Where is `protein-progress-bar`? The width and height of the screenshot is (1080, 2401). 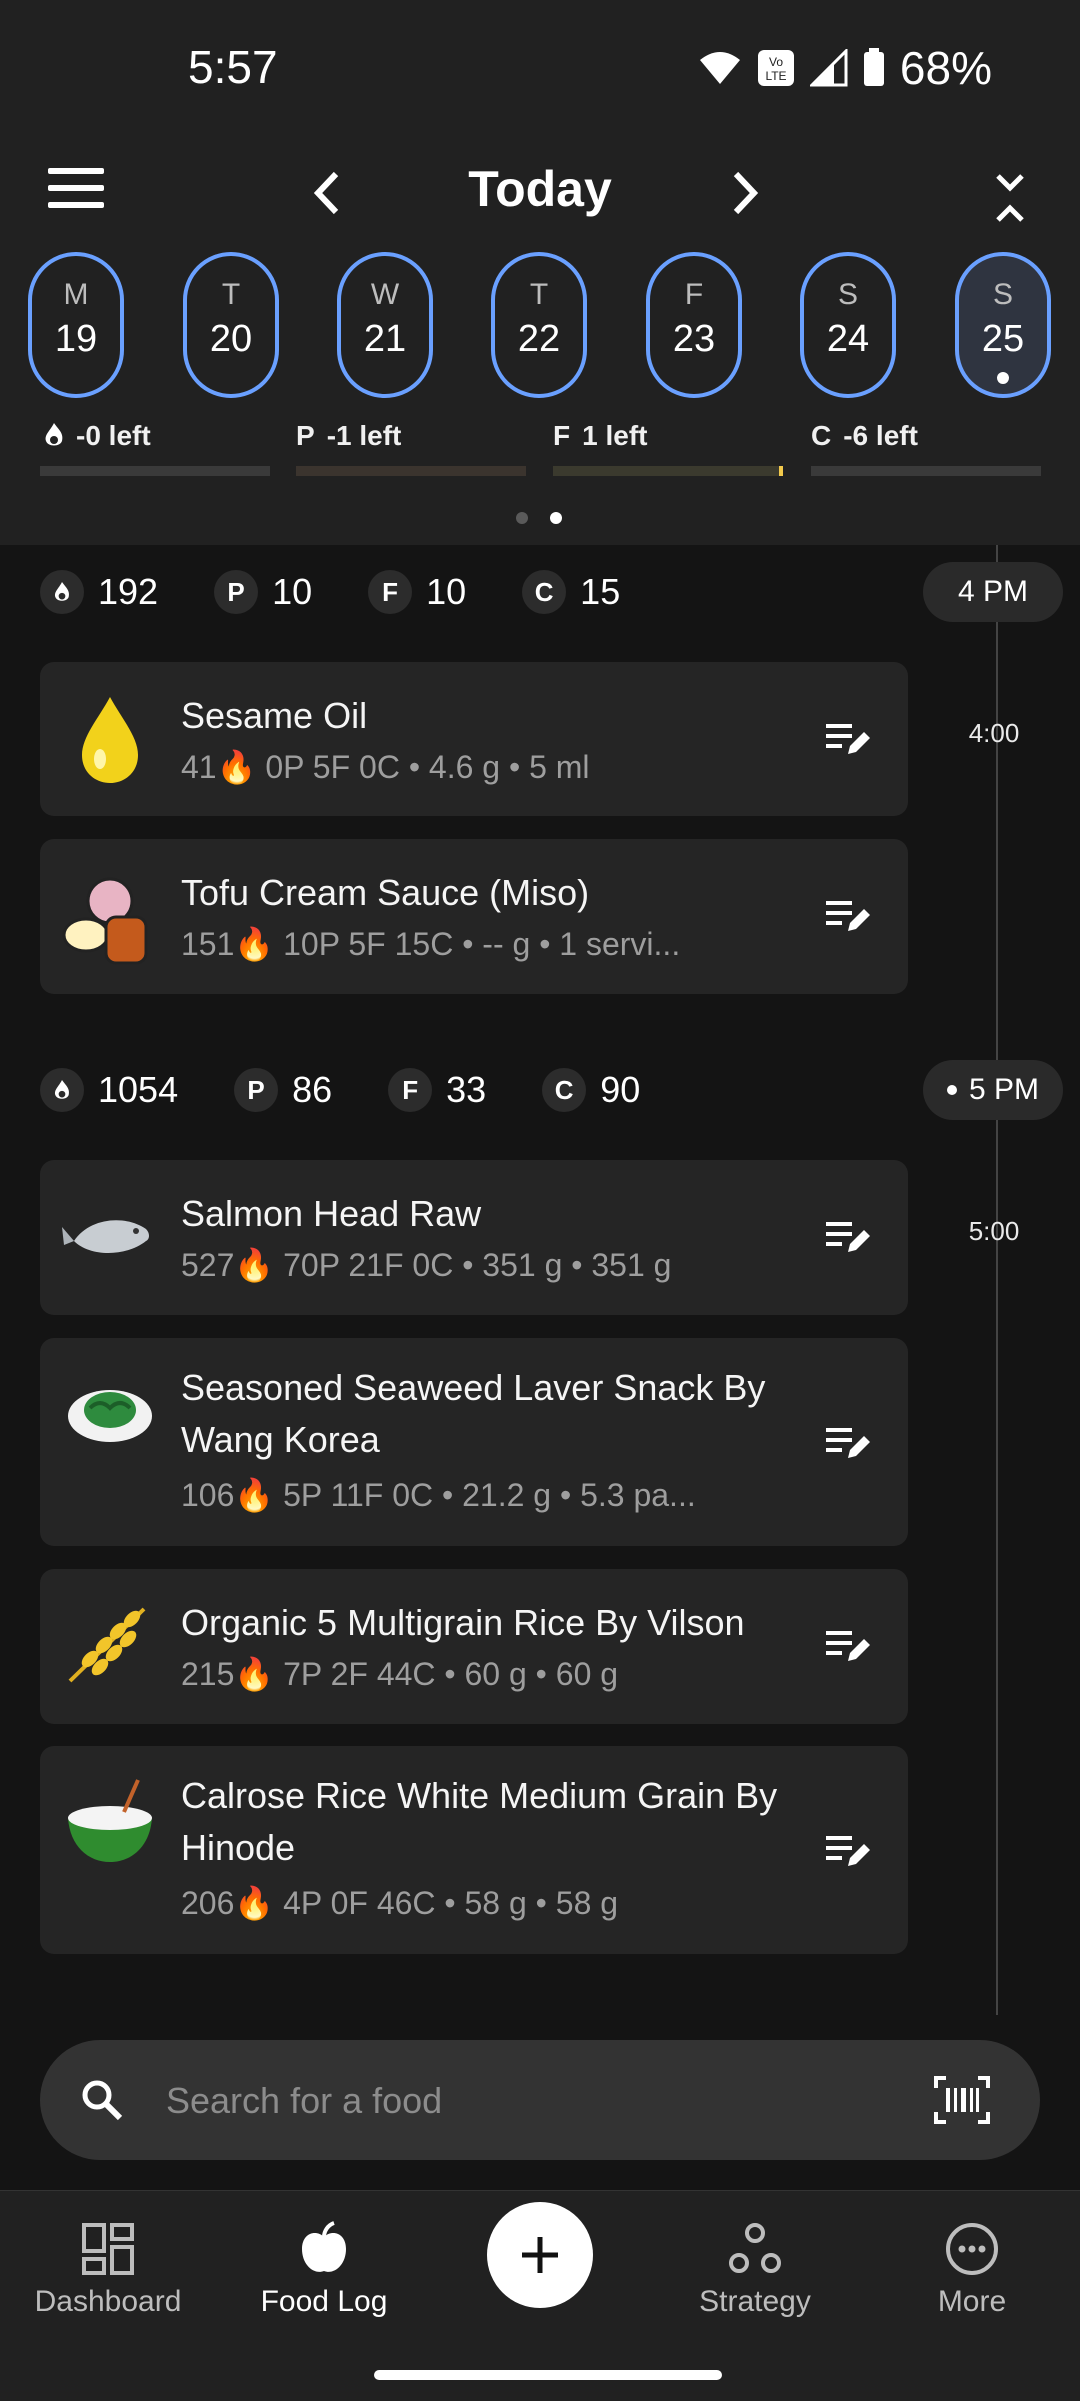
protein-progress-bar is located at coordinates (411, 471).